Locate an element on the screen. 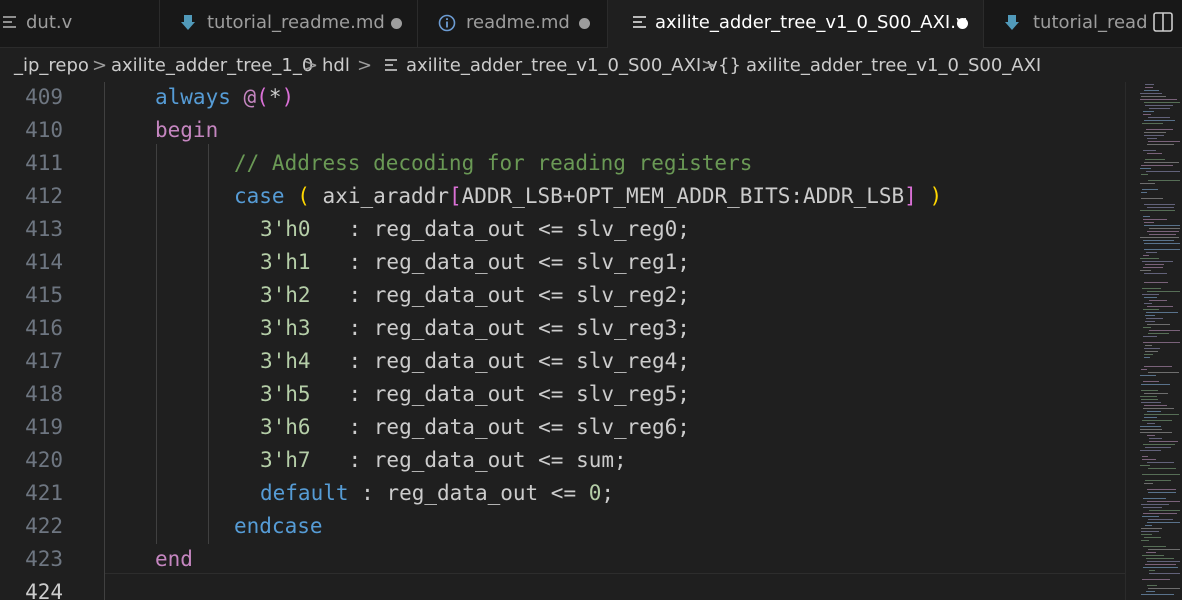  number-literal: 3'h4 is located at coordinates (285, 361).